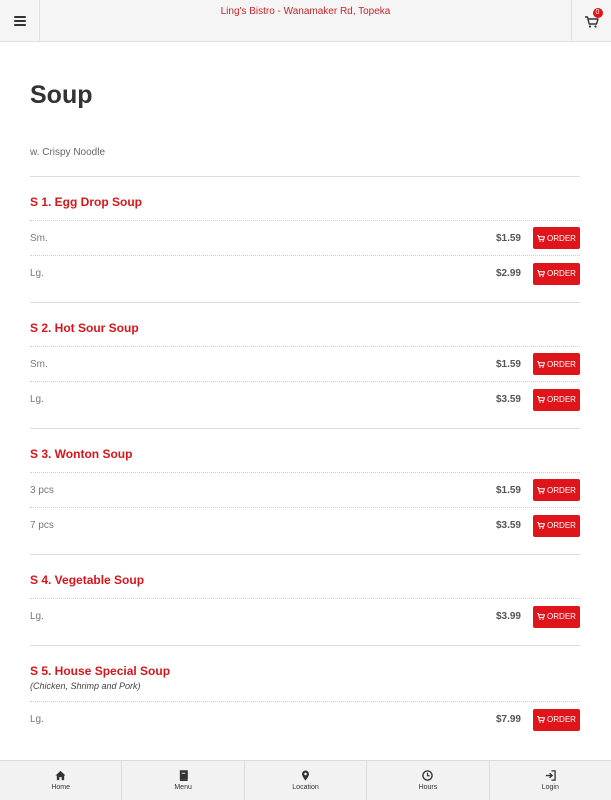  I want to click on menu-toggle-button, so click(20, 21).